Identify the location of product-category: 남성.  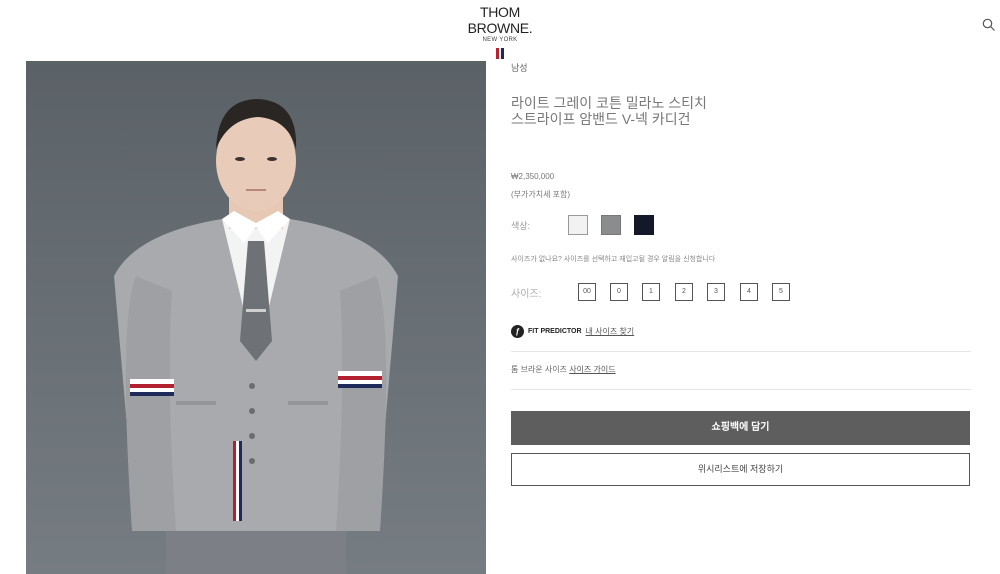
(519, 67).